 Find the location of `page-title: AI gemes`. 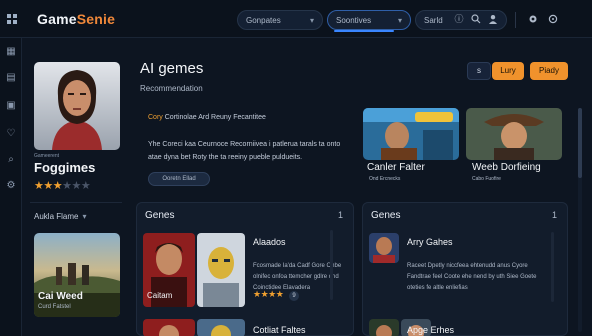

page-title: AI gemes is located at coordinates (172, 68).